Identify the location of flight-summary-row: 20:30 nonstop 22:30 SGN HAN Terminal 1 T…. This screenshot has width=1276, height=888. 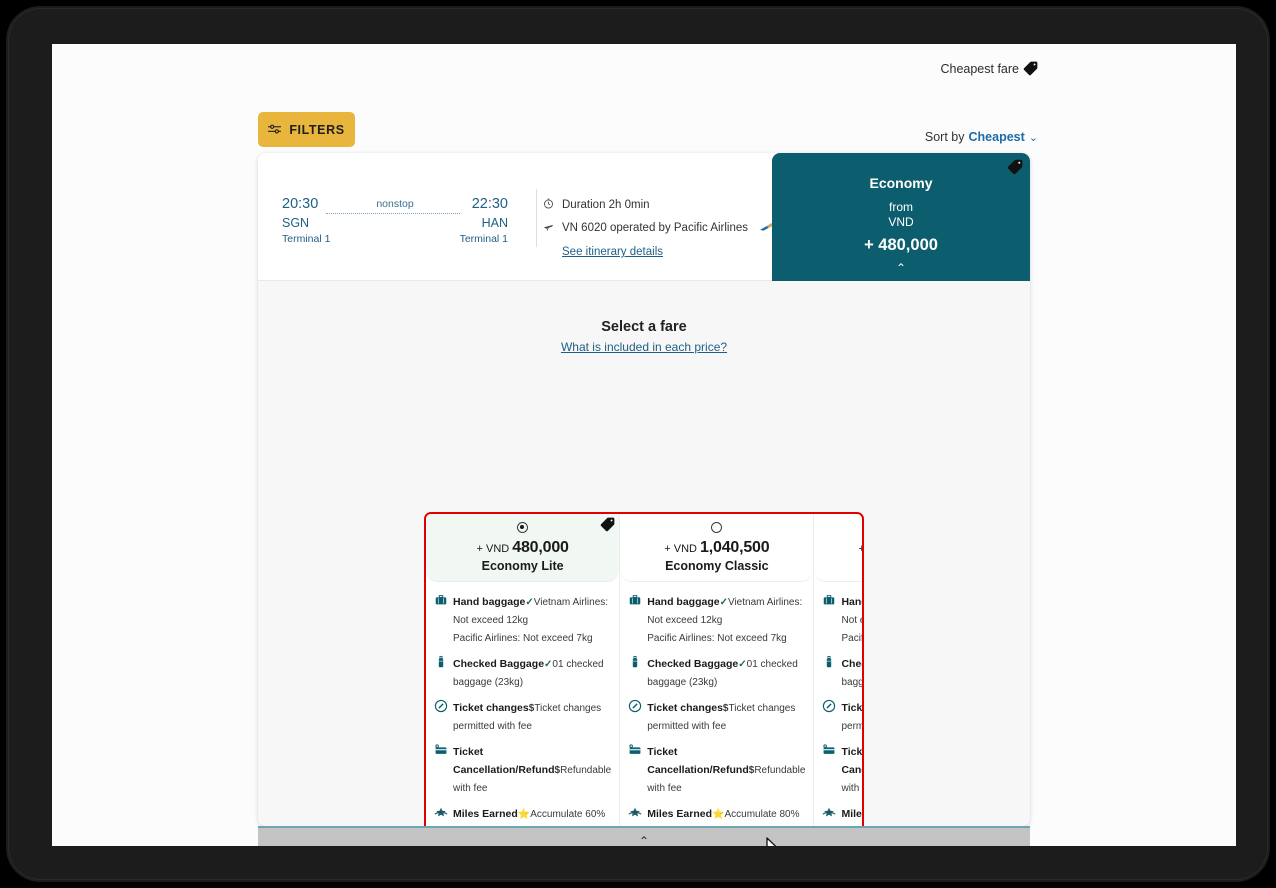
(644, 217).